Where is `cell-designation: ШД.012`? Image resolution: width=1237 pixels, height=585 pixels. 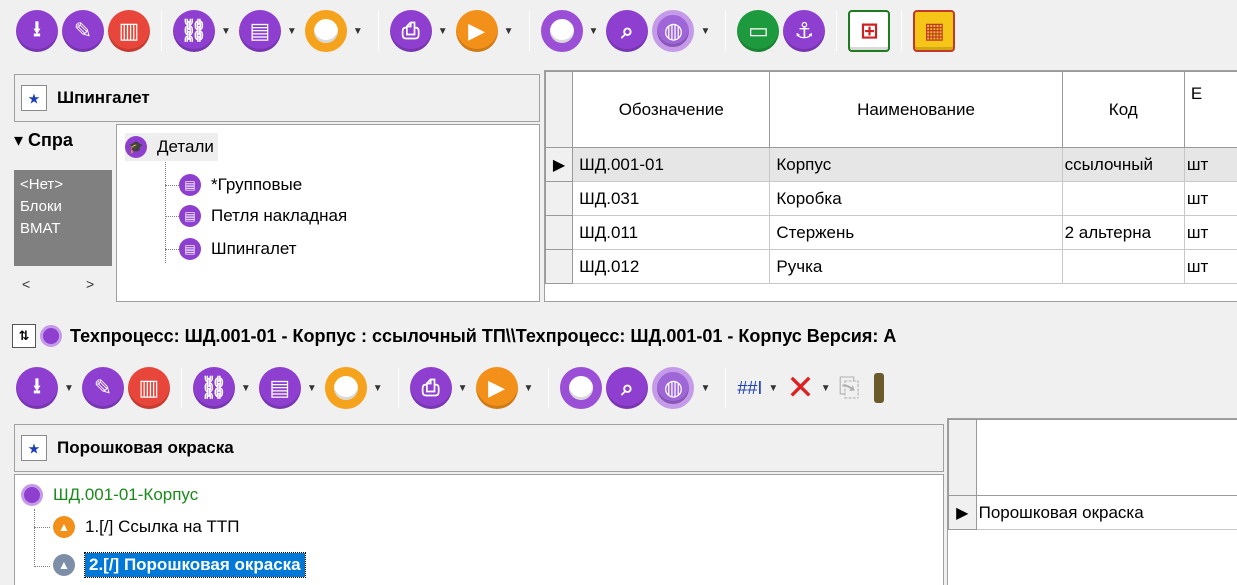 cell-designation: ШД.012 is located at coordinates (671, 266).